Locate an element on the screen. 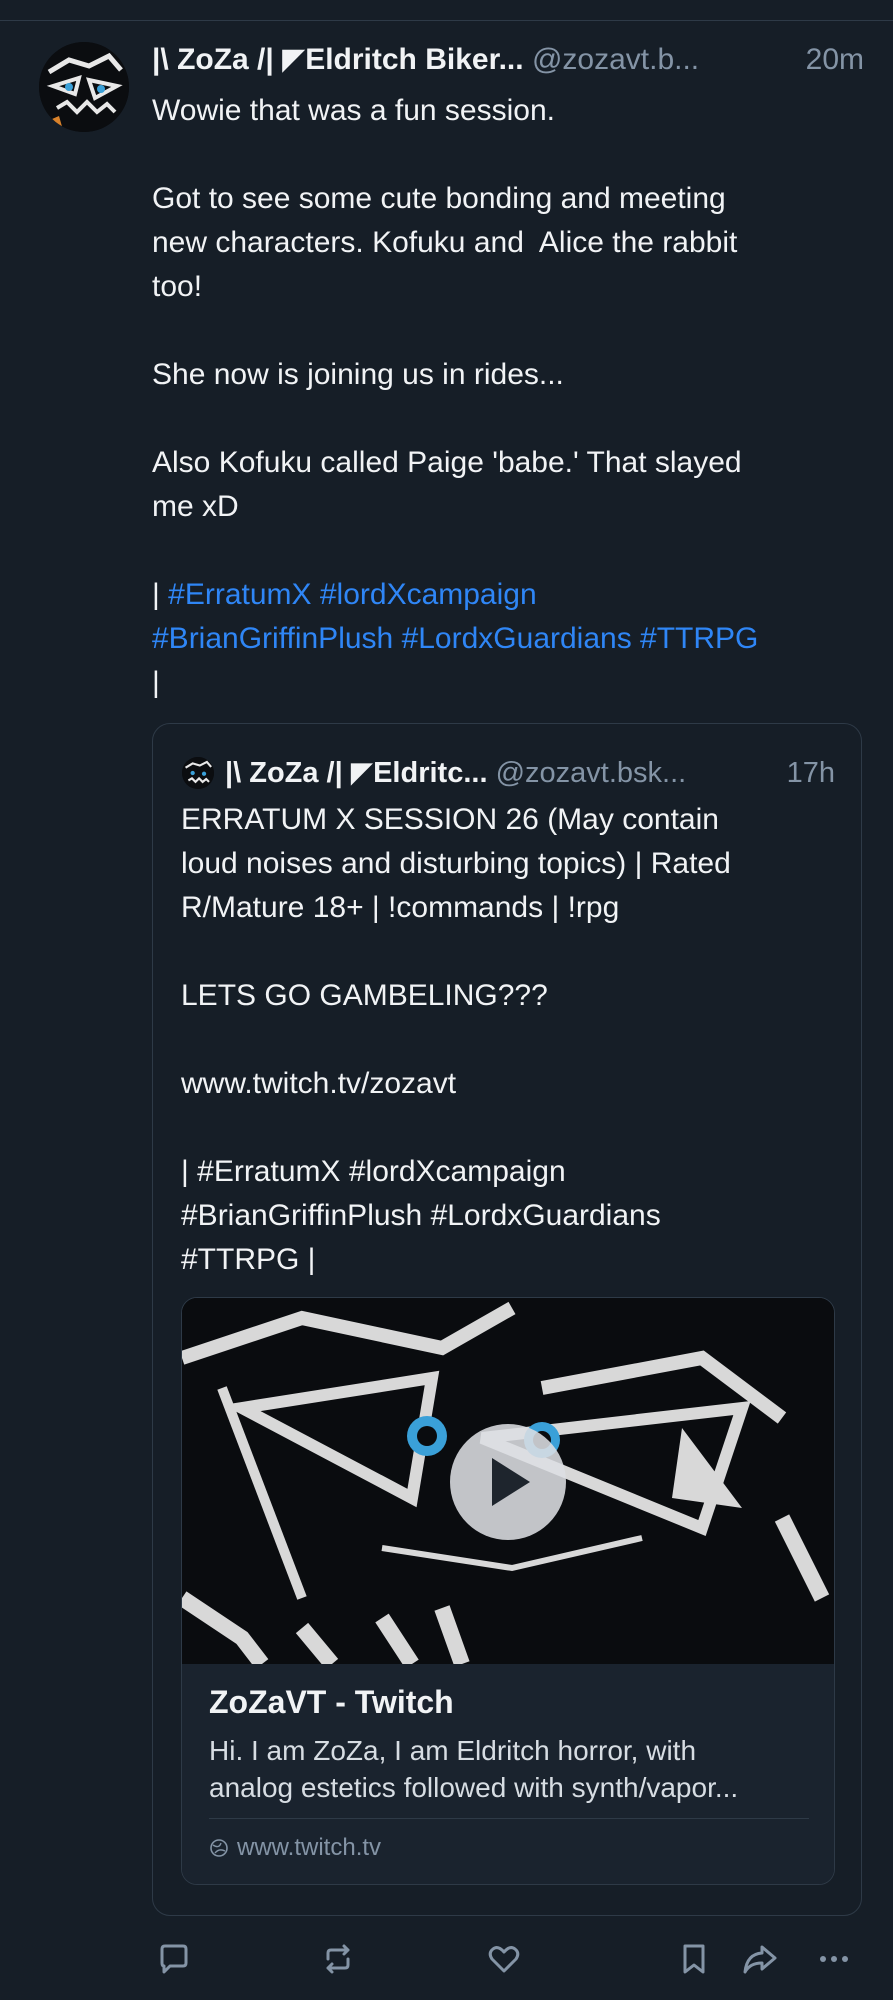 The image size is (893, 2000). like-icon is located at coordinates (504, 1959).